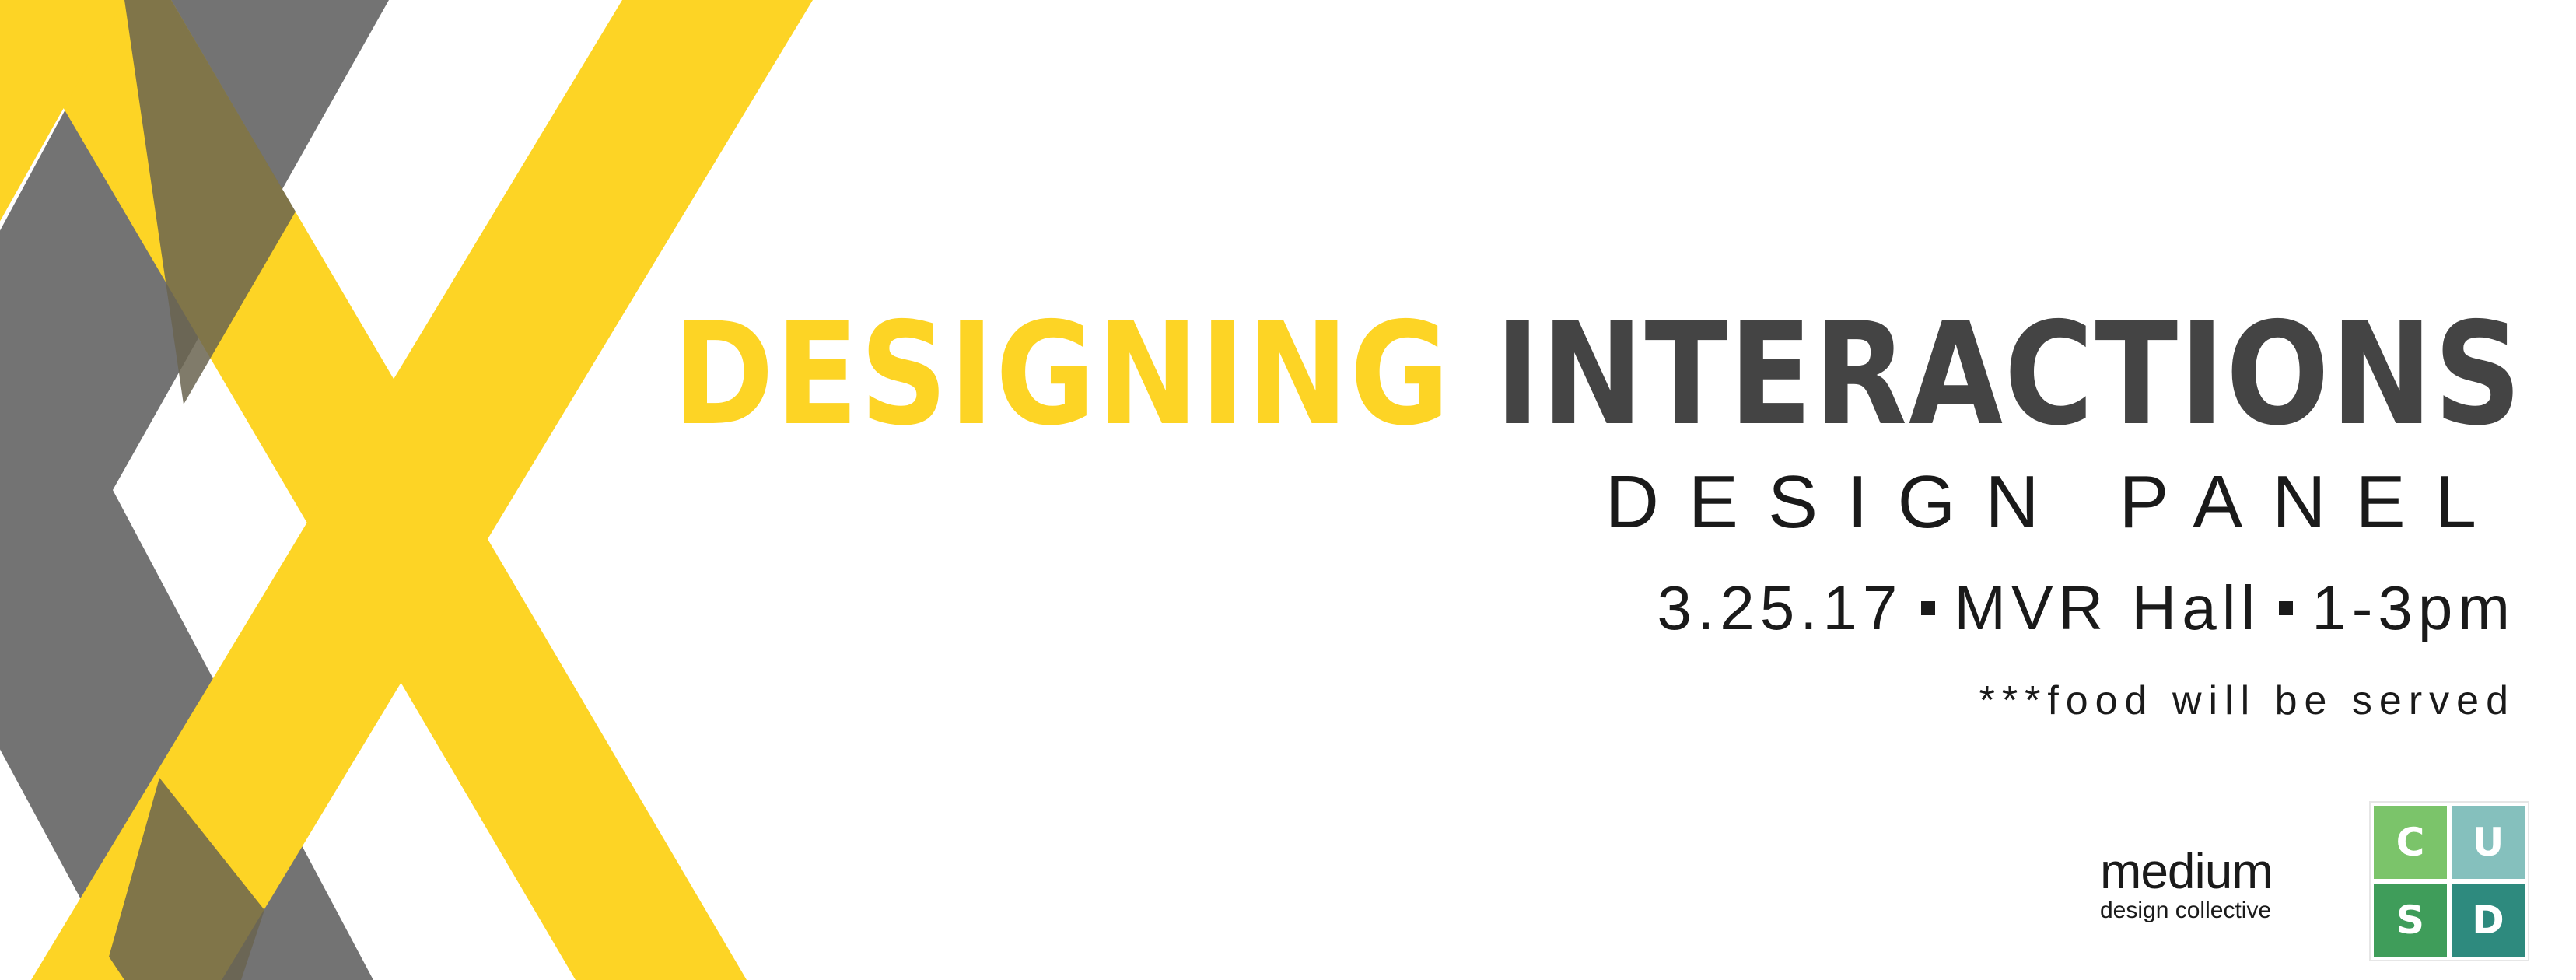 This screenshot has height=980, width=2576. Describe the element at coordinates (2410, 843) in the screenshot. I see `cusd-letter-c: C` at that location.